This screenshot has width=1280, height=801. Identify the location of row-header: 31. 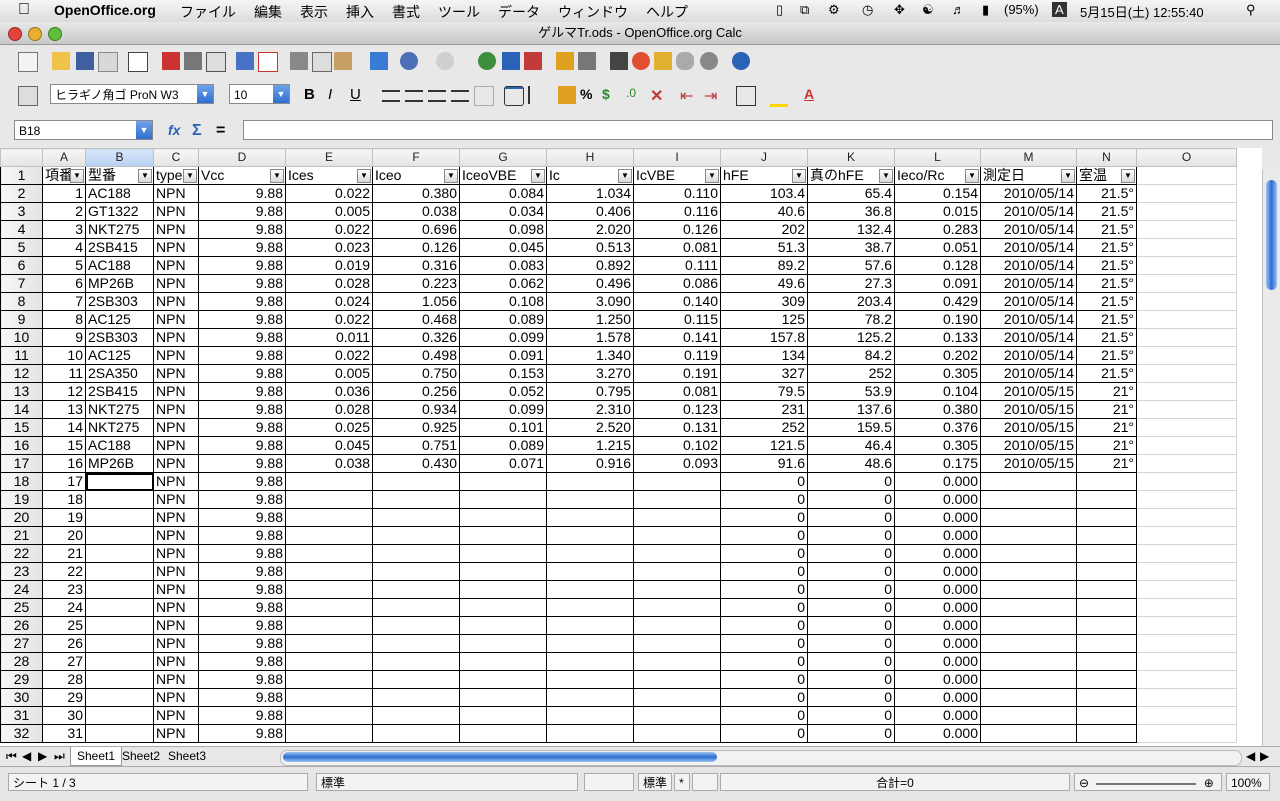
(21, 715).